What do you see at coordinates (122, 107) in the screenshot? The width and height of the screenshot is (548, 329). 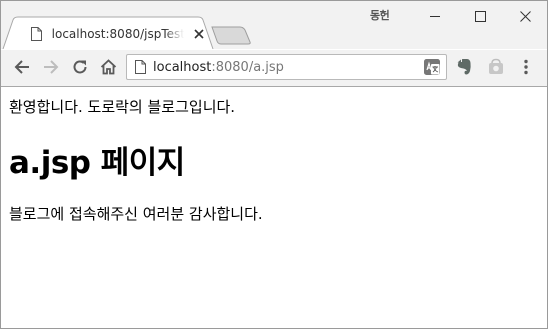 I see `welcome-text: 환영합니다. 도로락의 블로그입니다.` at bounding box center [122, 107].